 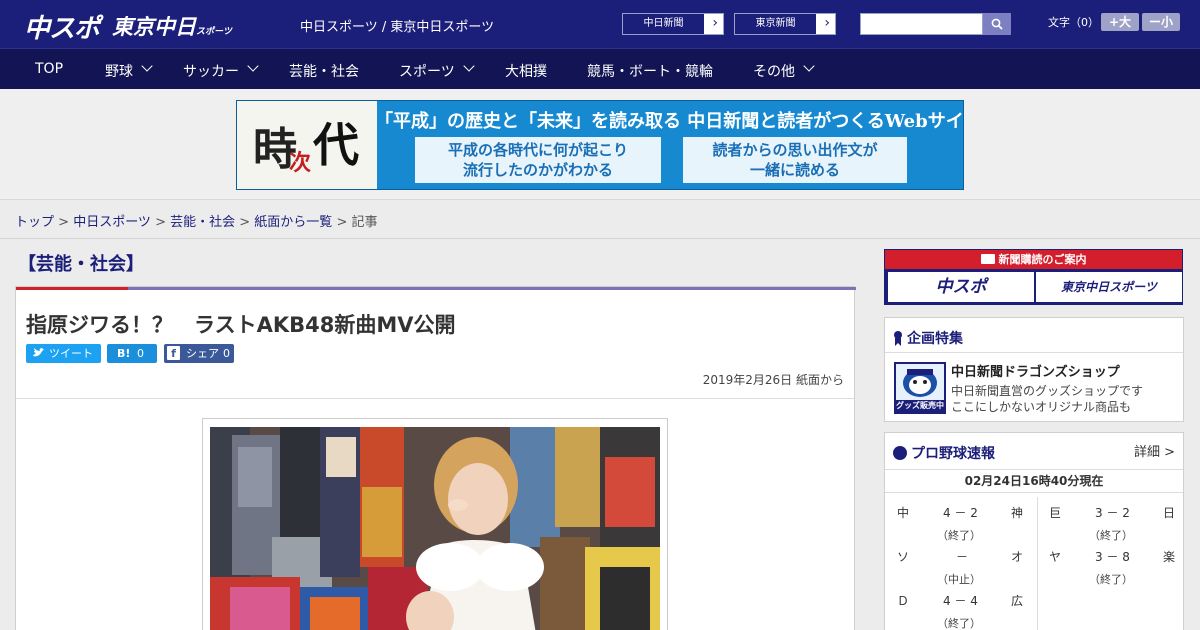 What do you see at coordinates (364, 222) in the screenshot?
I see `breadcrumb-current: 記事` at bounding box center [364, 222].